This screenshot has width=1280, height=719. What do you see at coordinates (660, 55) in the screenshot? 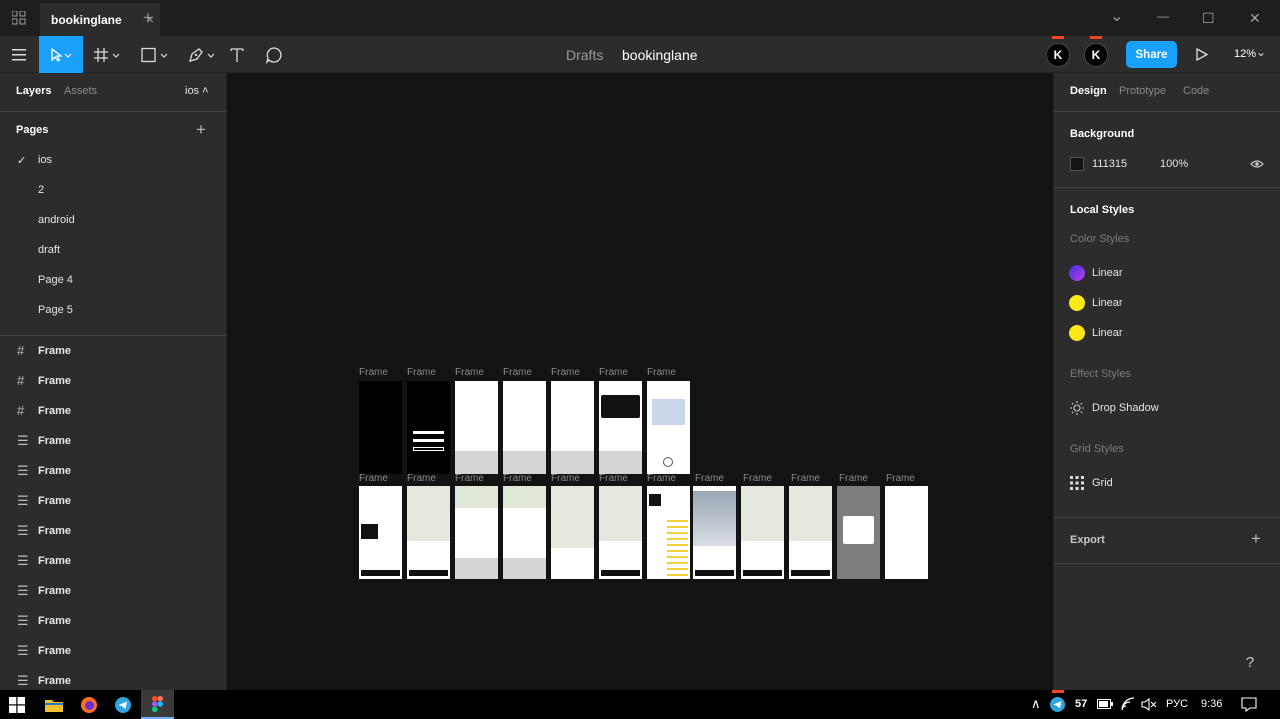
I see `breadcrumb-file-name: bookinglane` at bounding box center [660, 55].